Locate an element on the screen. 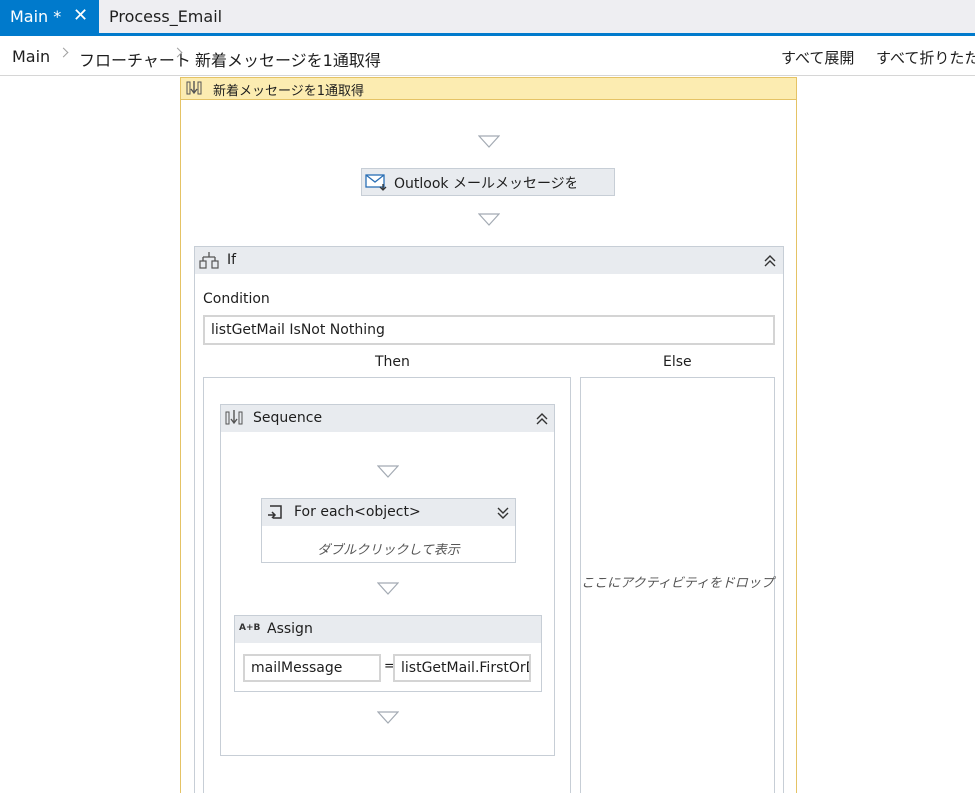 The width and height of the screenshot is (975, 793). breadcrumb-item-main: Main is located at coordinates (31, 56).